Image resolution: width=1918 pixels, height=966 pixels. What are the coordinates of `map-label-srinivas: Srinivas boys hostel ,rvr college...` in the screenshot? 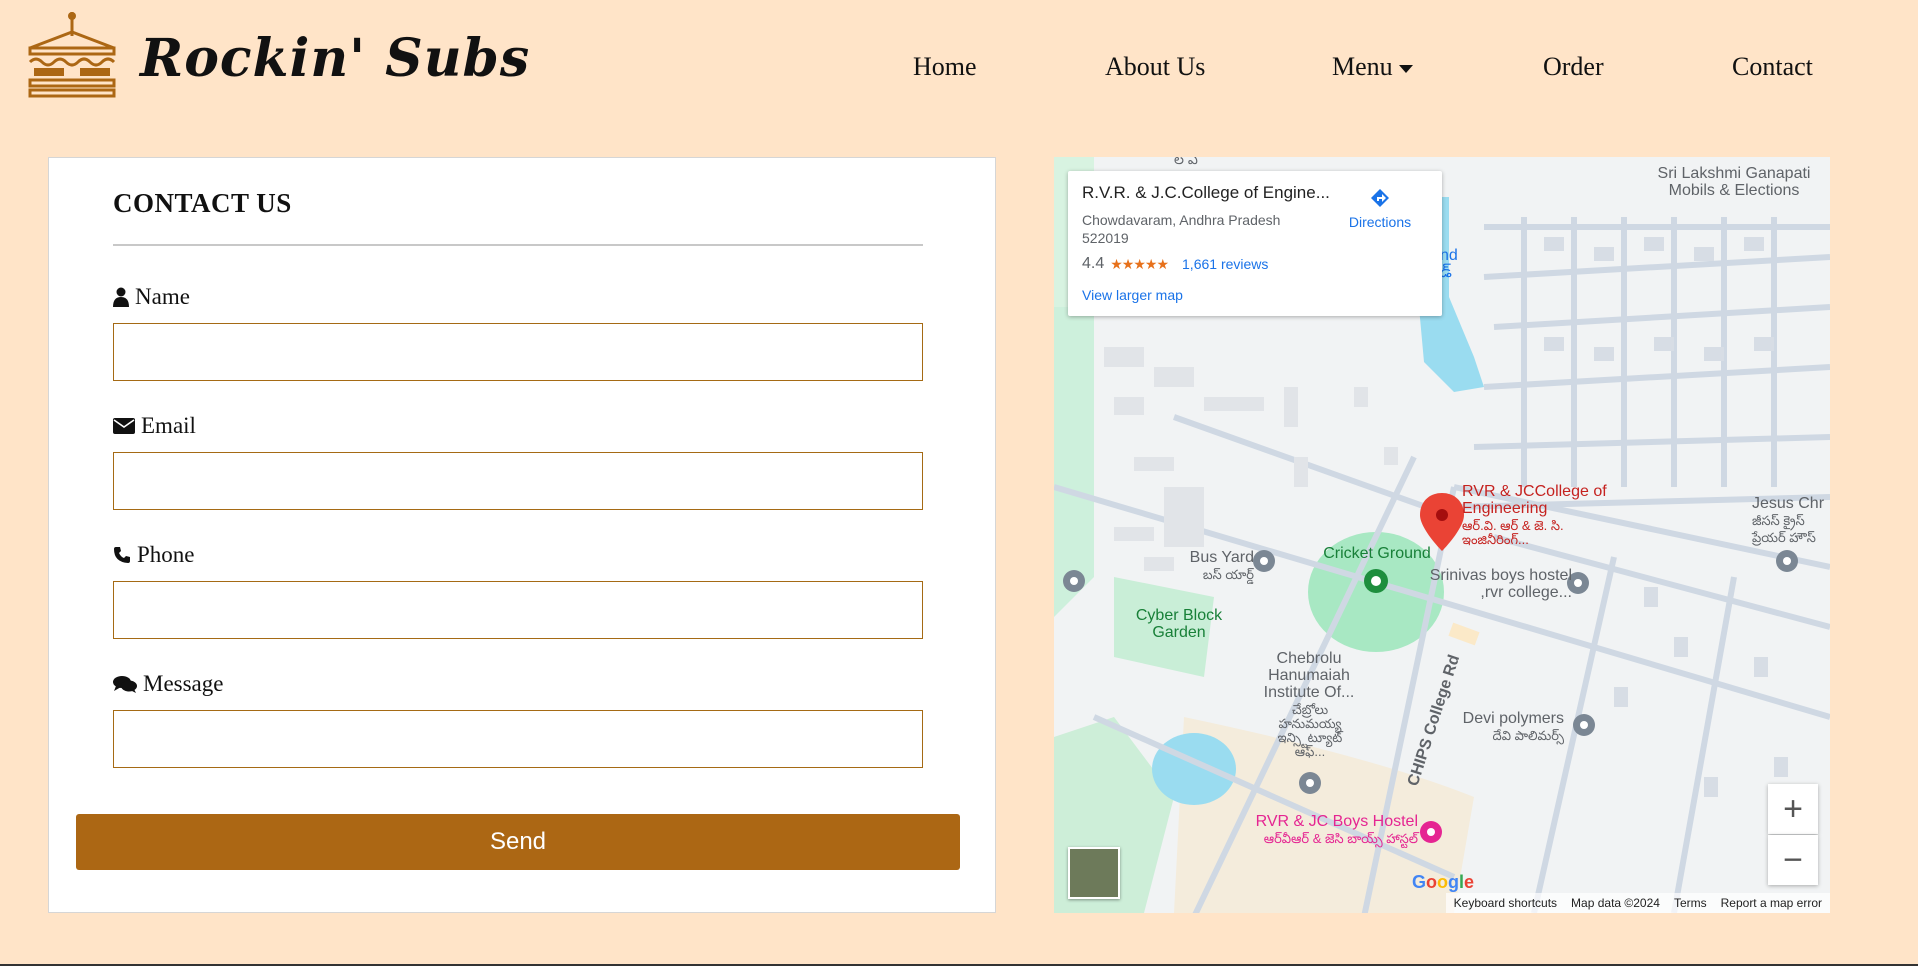 It's located at (1488, 584).